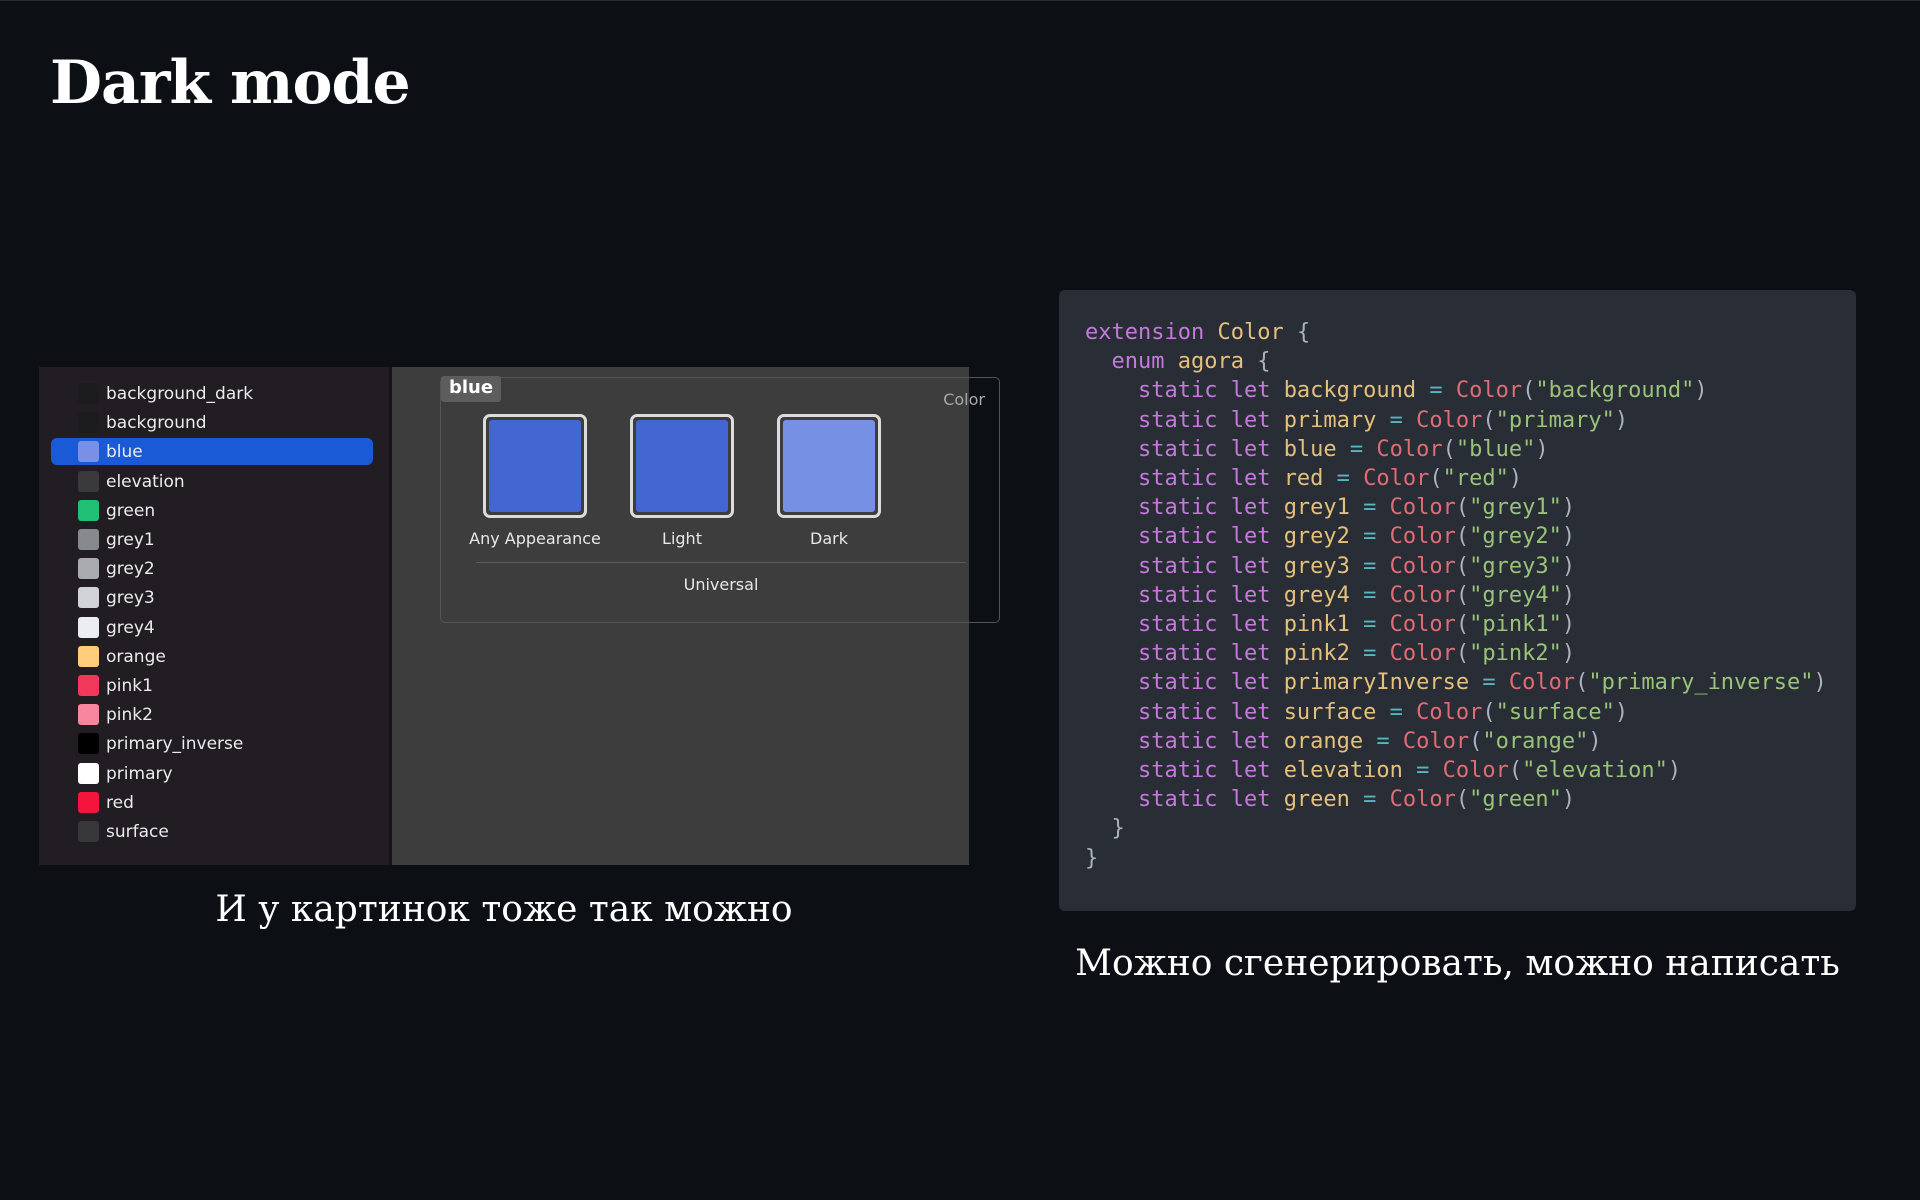  What do you see at coordinates (212, 597) in the screenshot?
I see `asset-item-grey3: grey3` at bounding box center [212, 597].